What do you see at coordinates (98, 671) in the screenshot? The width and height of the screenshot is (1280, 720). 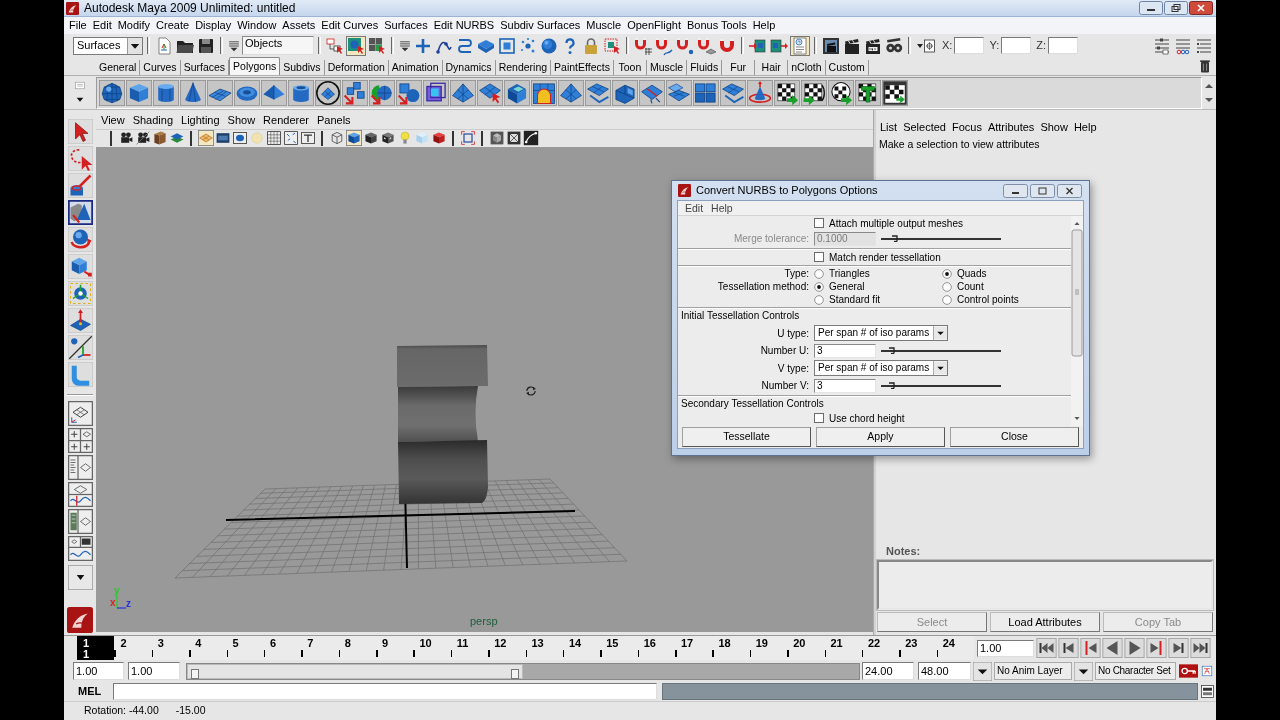 I see `time-field: 1.00` at bounding box center [98, 671].